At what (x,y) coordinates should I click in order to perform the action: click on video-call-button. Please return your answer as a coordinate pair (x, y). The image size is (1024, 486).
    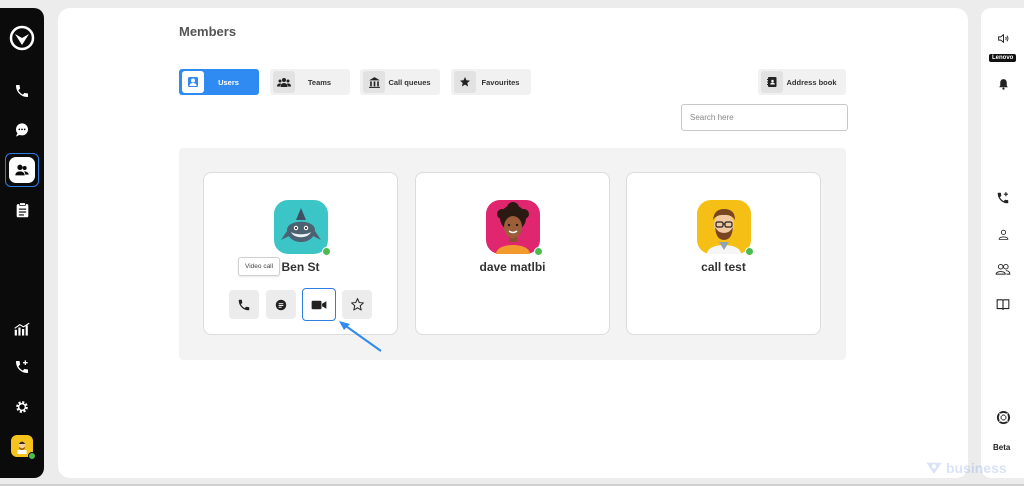
    Looking at the image, I should click on (319, 304).